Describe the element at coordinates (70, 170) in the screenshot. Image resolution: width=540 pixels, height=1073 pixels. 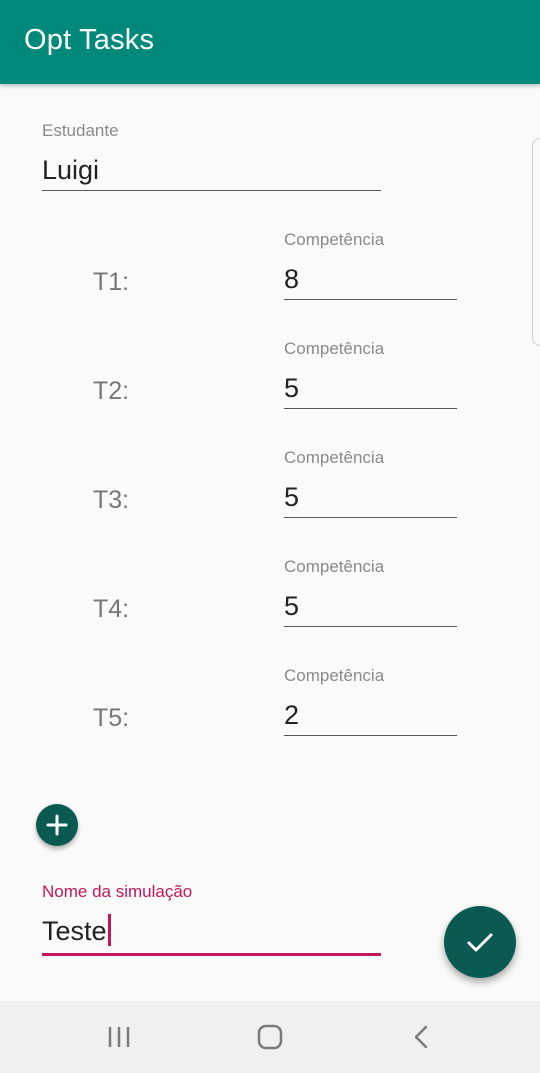
I see `student-input: Luigi` at that location.